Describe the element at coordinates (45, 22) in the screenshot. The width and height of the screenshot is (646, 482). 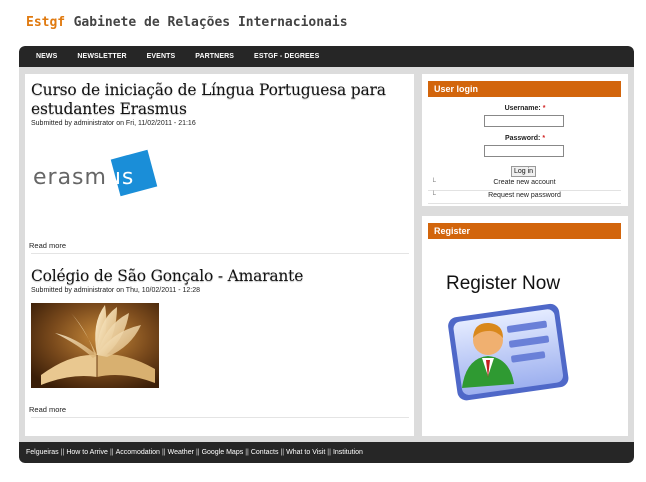
I see `site-brand: Estgf` at that location.